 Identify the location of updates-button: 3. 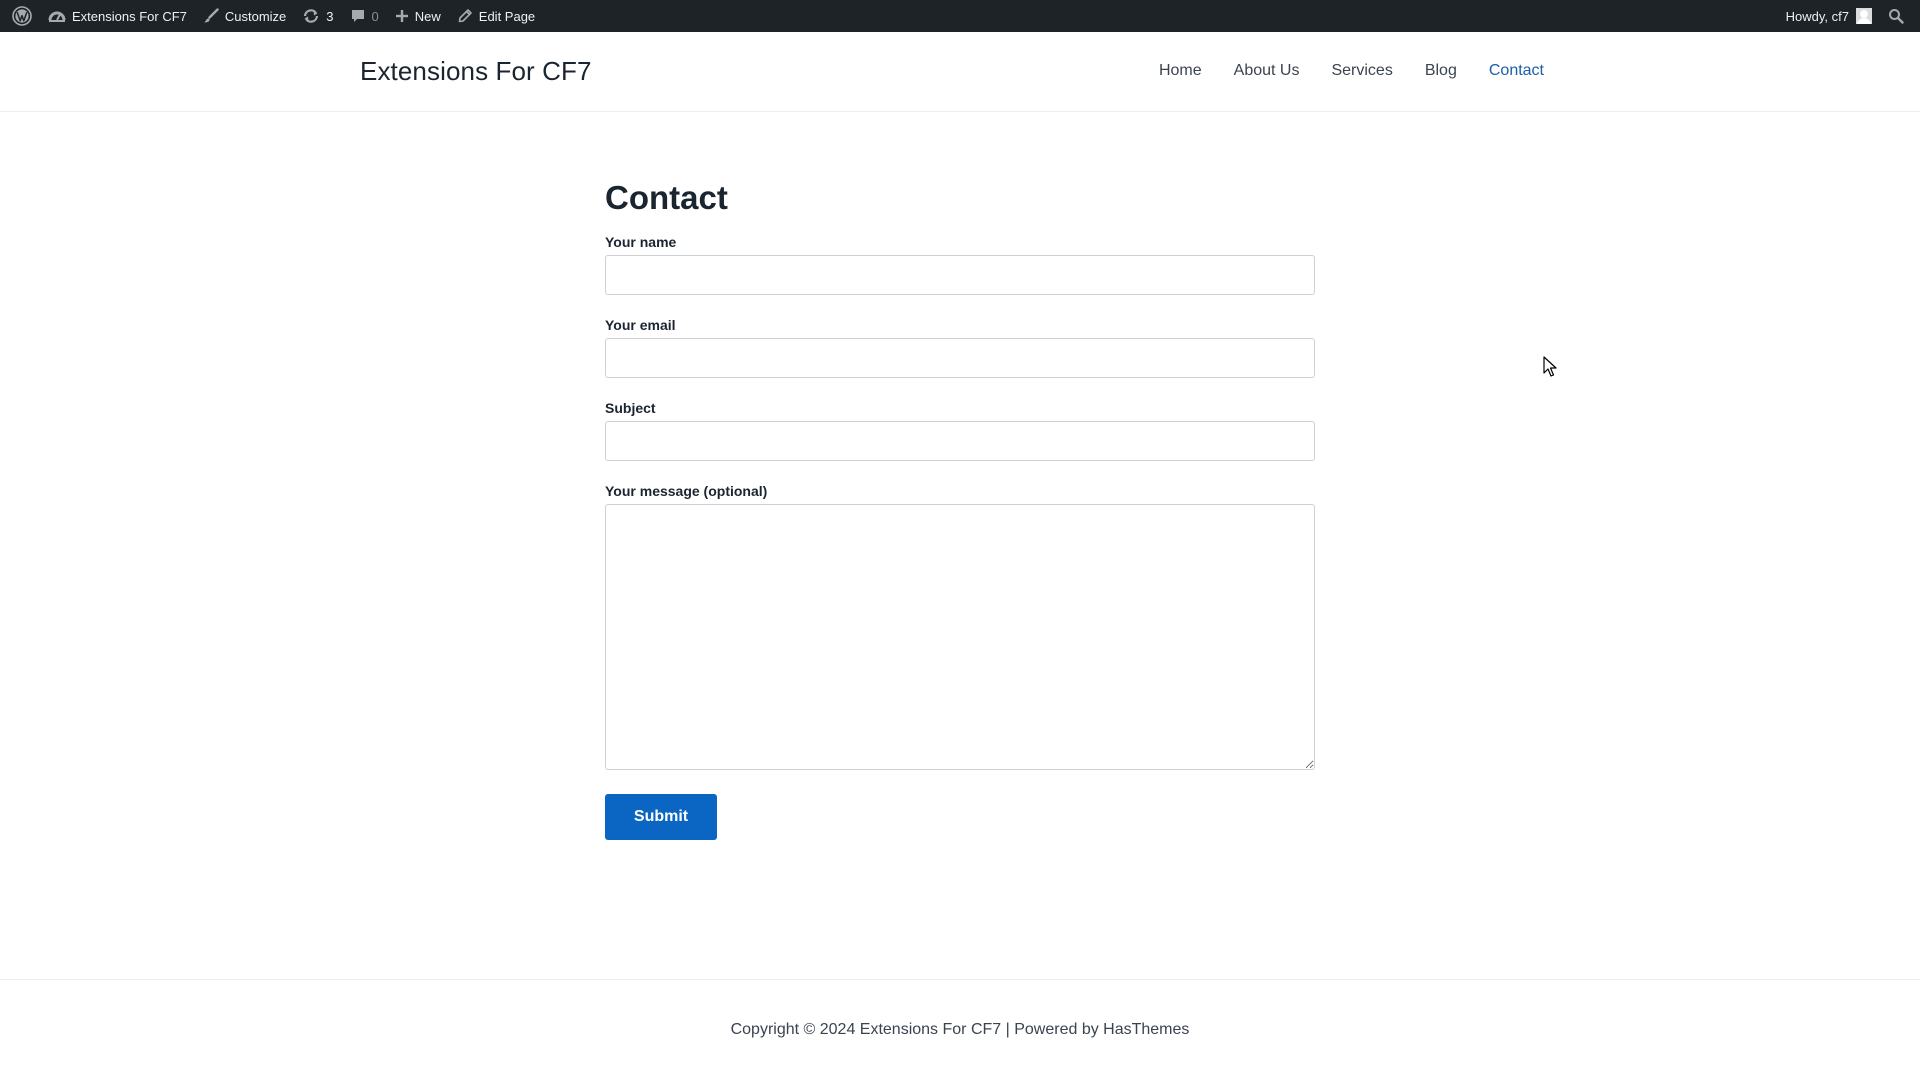
(317, 16).